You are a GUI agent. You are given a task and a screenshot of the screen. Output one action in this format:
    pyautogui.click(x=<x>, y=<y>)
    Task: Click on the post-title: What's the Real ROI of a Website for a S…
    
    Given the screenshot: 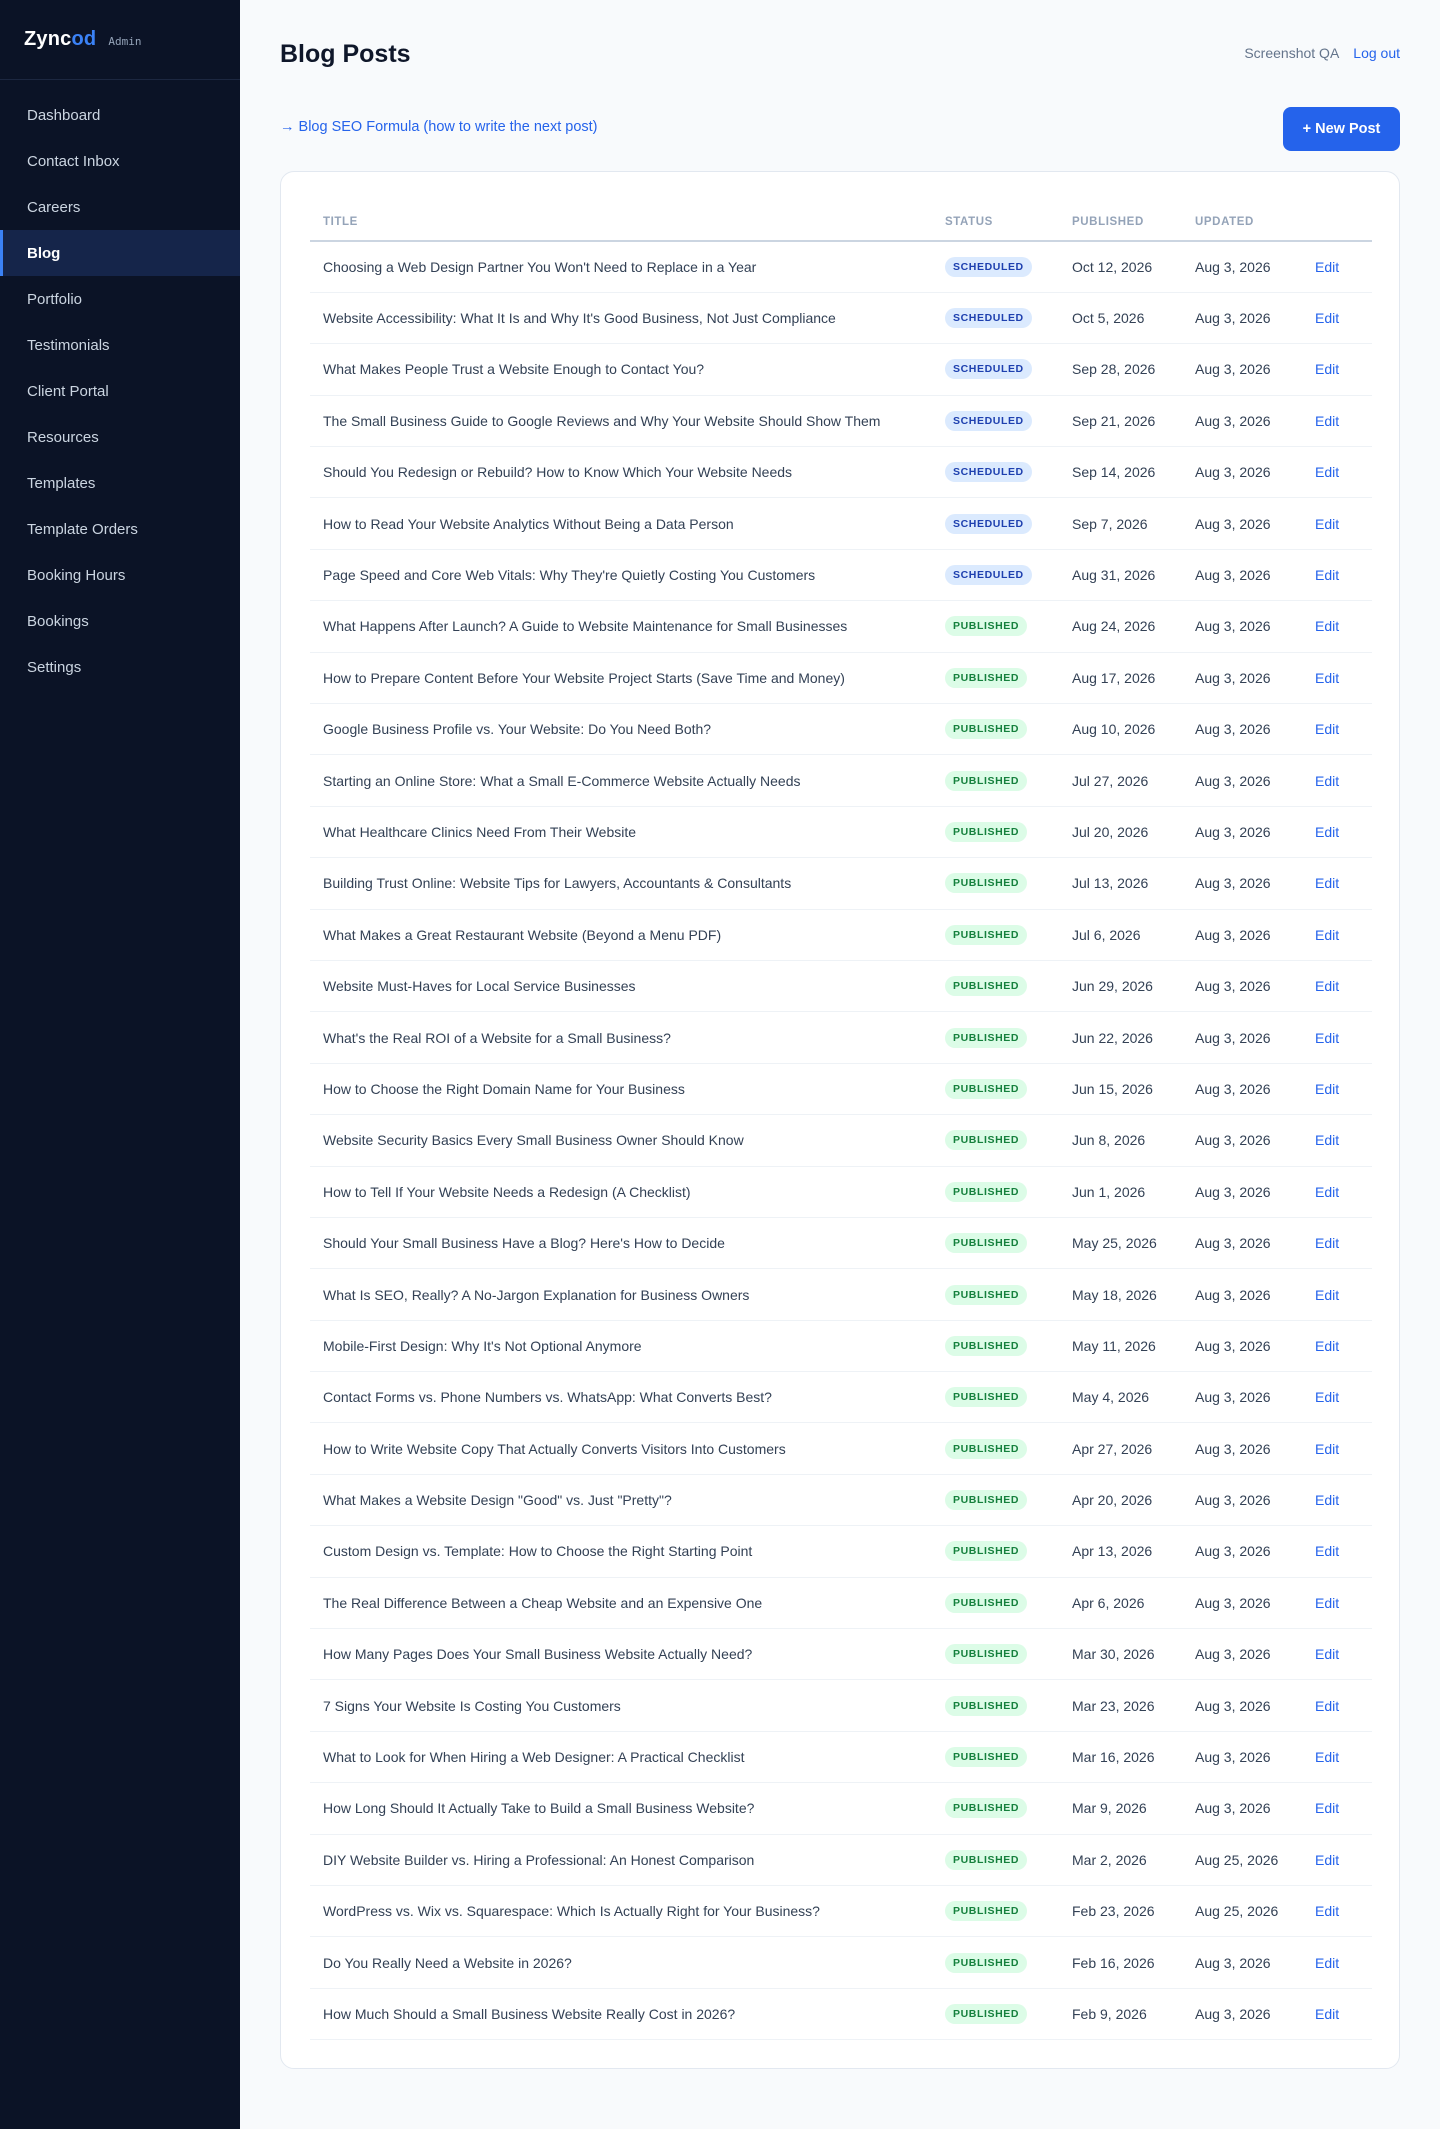 What is the action you would take?
    pyautogui.click(x=621, y=1037)
    